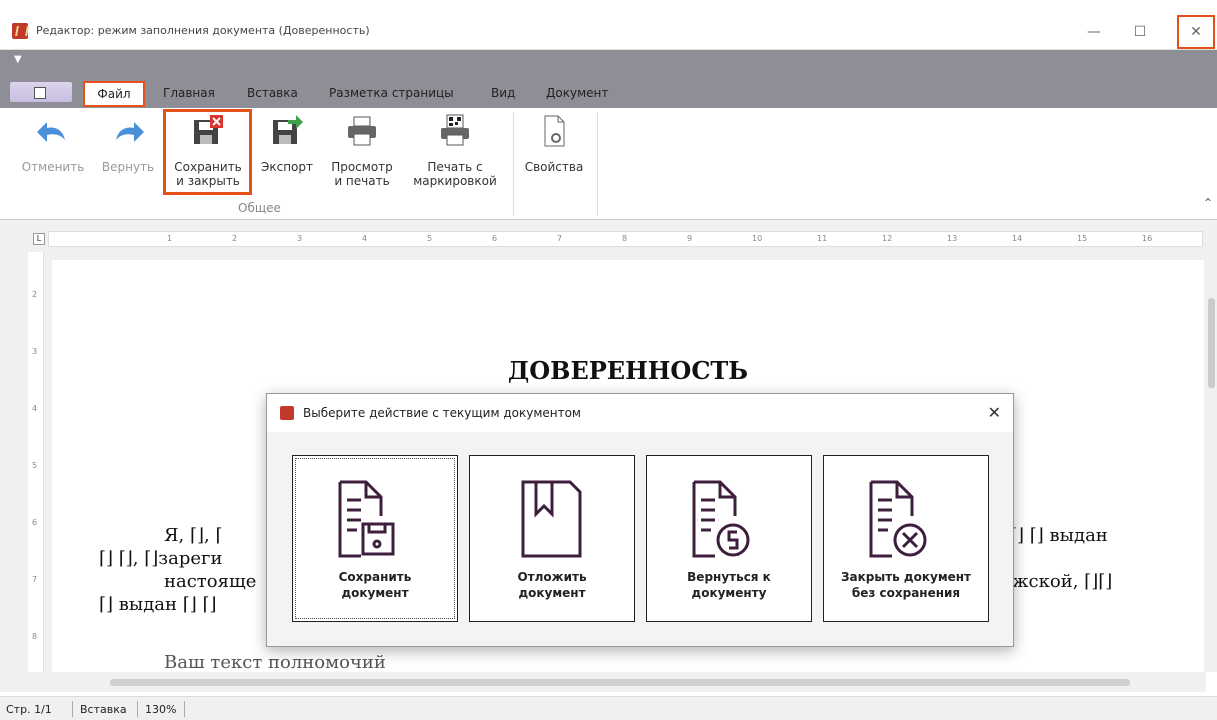  I want to click on save-close-icon, so click(208, 129).